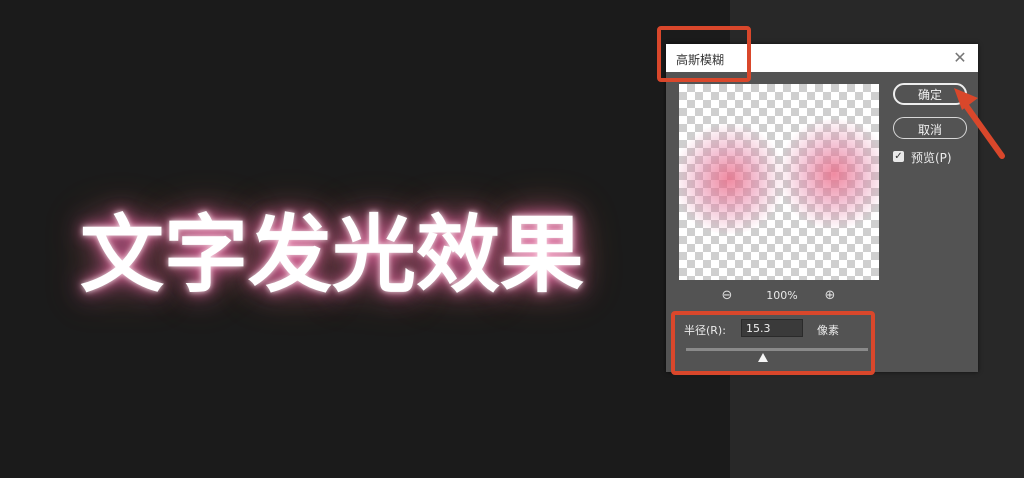 This screenshot has height=478, width=1024. I want to click on preview-checkbox: ✓, so click(898, 156).